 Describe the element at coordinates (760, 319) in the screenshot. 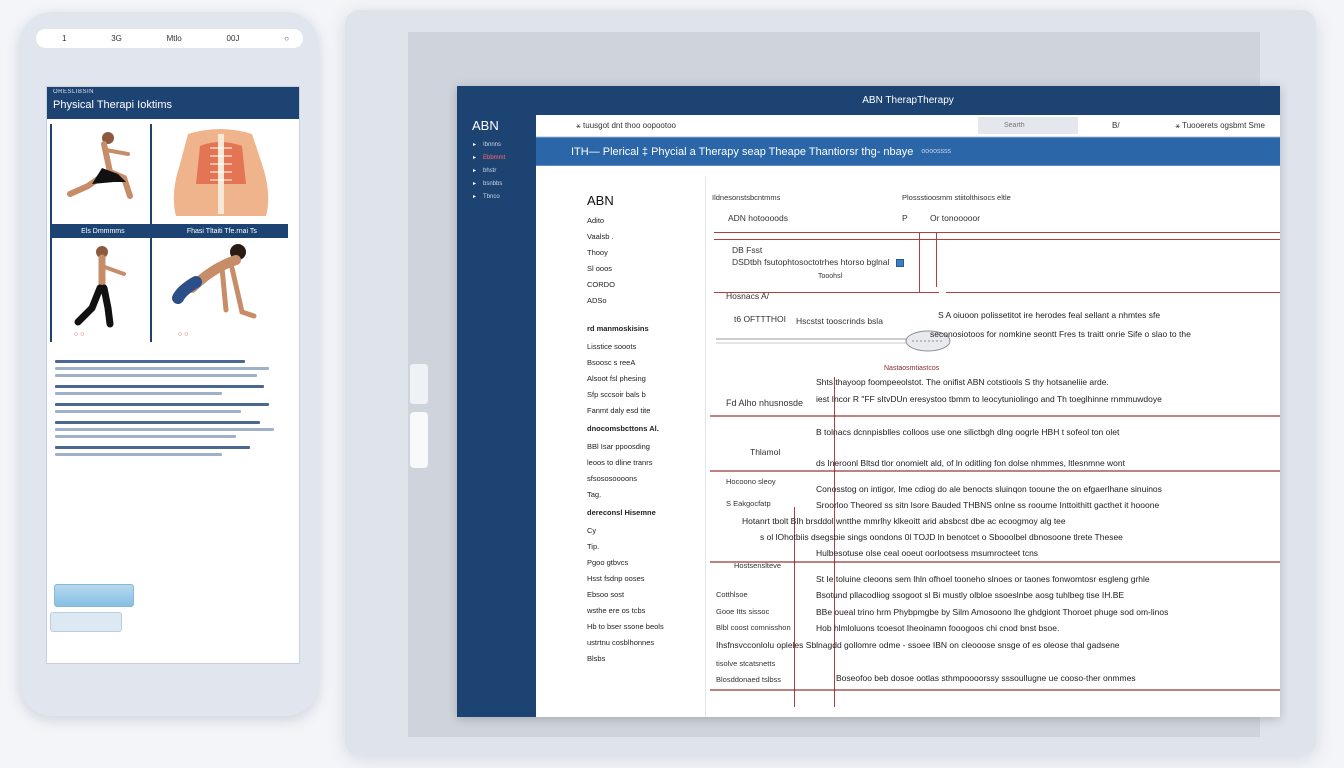

I see `row-4: t6 OFTTTHOI` at that location.